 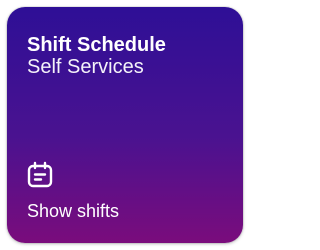 I want to click on tile-title: Shift Schedule, so click(x=96, y=45).